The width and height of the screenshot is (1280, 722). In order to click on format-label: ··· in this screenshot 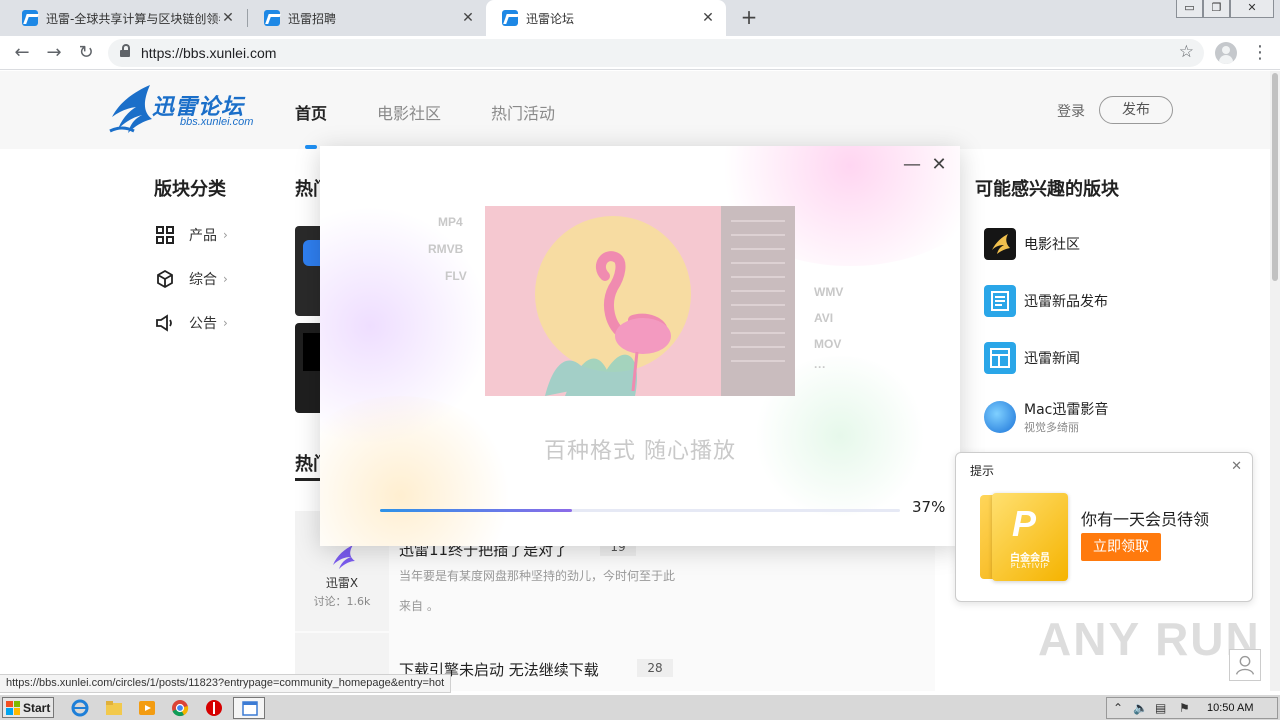, I will do `click(820, 367)`.